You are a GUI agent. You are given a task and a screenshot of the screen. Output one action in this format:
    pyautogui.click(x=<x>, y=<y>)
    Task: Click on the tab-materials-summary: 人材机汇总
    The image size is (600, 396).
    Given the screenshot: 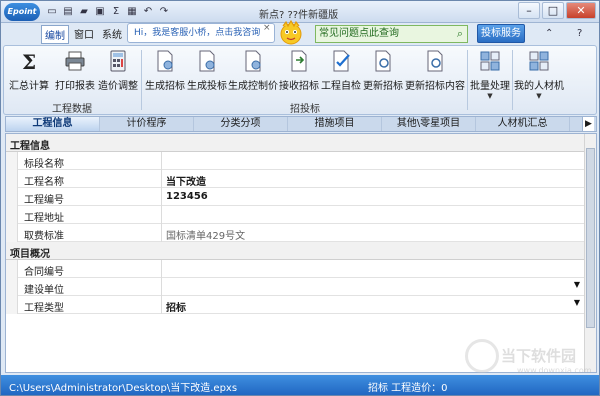 What is the action you would take?
    pyautogui.click(x=523, y=124)
    